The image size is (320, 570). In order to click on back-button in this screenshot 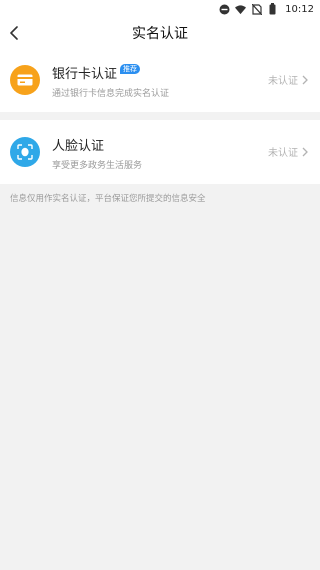, I will do `click(15, 33)`.